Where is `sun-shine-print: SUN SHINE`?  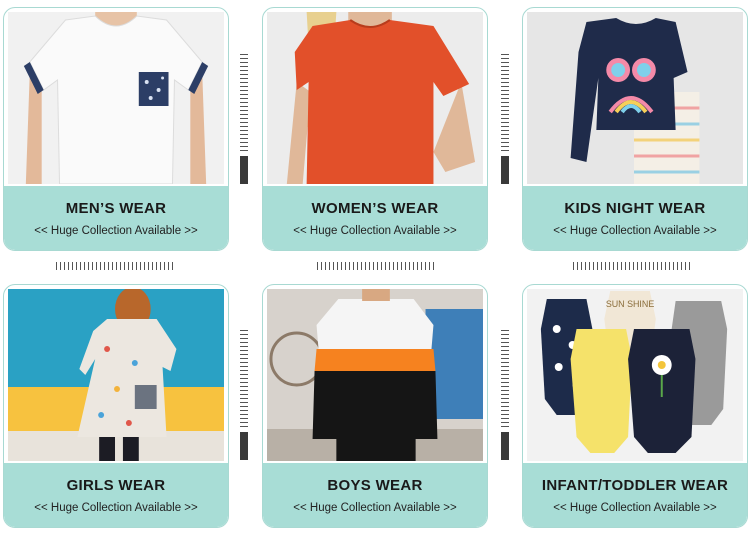
sun-shine-print: SUN SHINE is located at coordinates (630, 304).